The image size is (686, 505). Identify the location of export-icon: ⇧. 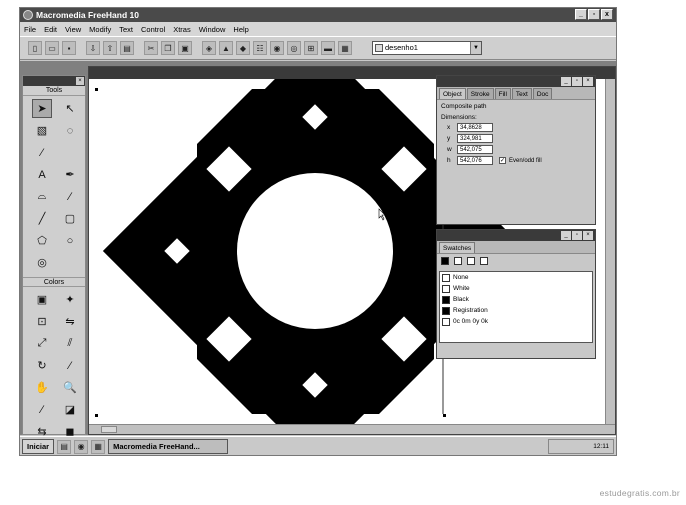
(110, 48).